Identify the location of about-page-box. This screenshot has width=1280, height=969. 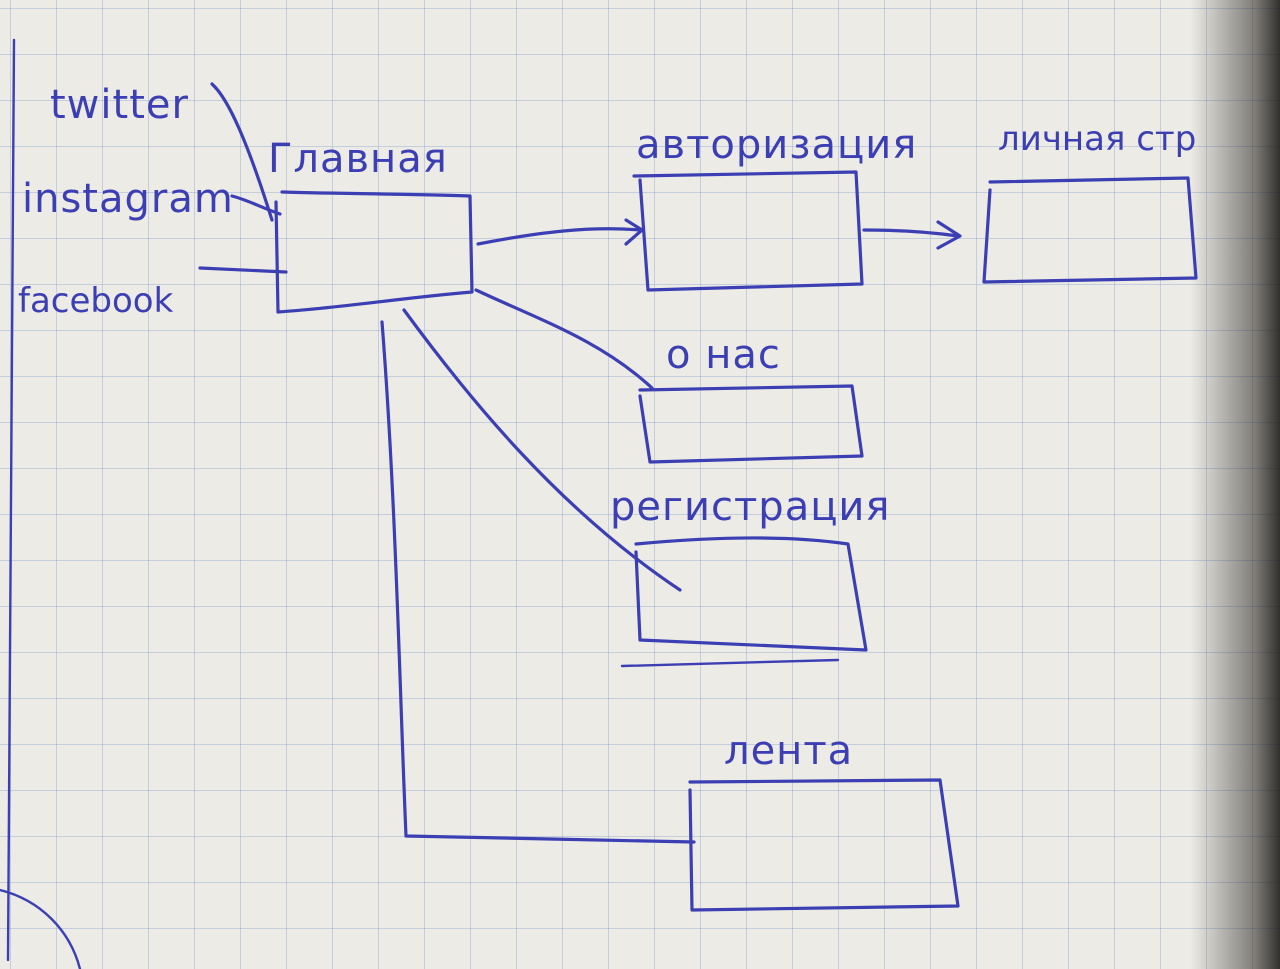
(751, 424).